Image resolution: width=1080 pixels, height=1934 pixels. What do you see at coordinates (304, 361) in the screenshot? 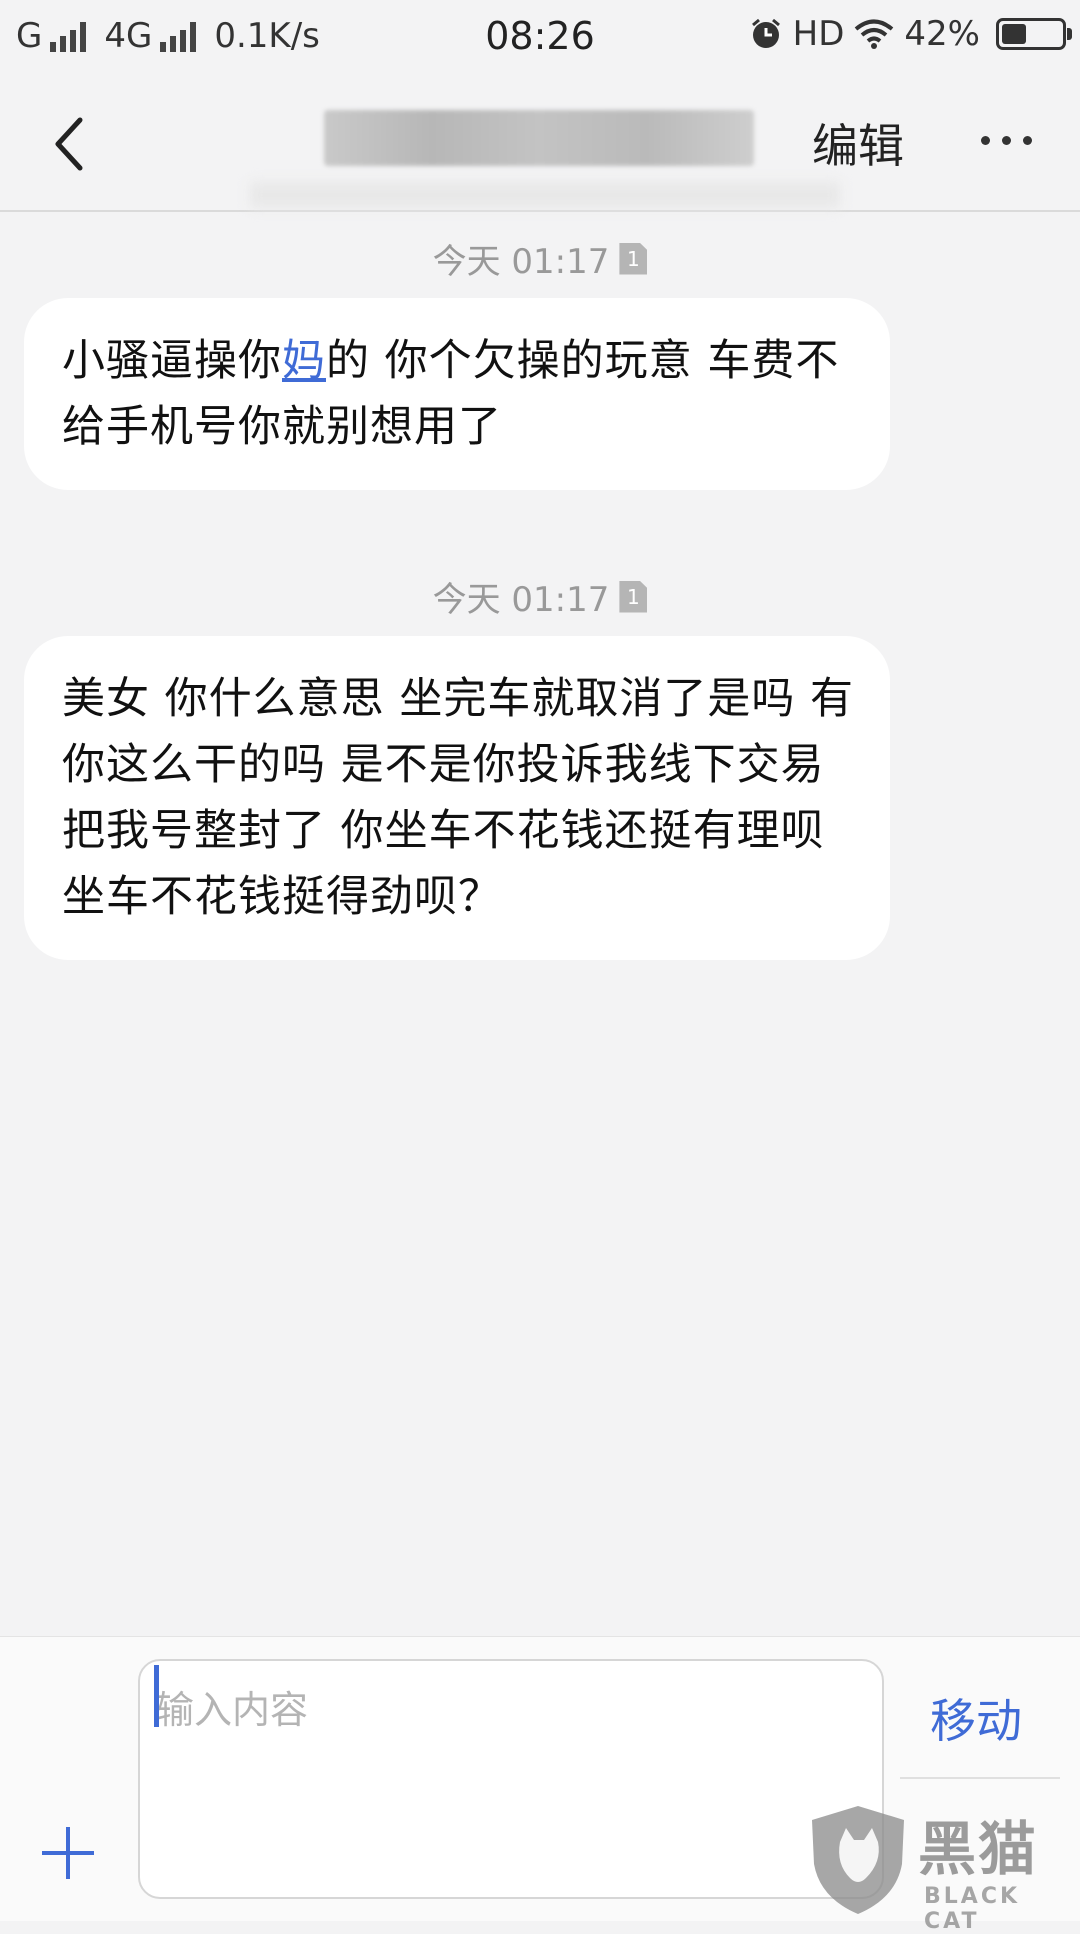
I see `message-link: 妈` at bounding box center [304, 361].